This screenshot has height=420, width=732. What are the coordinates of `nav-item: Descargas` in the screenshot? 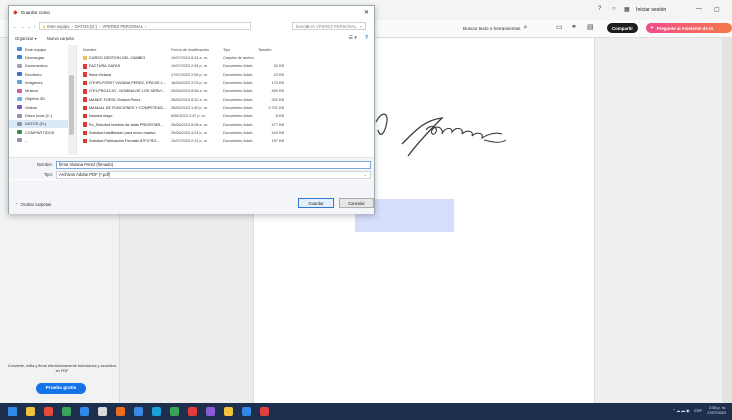 It's located at (42, 57).